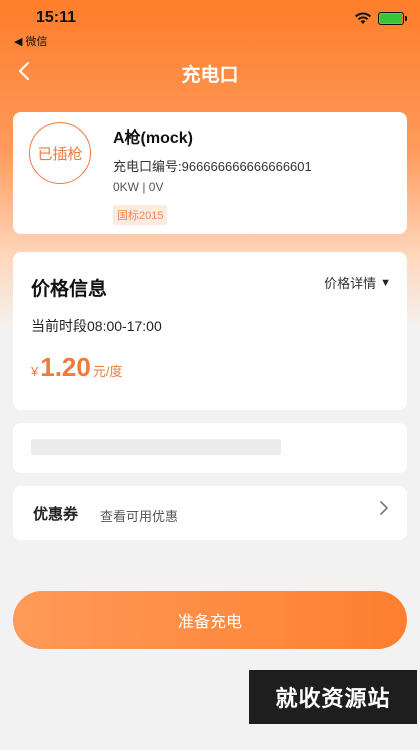 The width and height of the screenshot is (420, 750). I want to click on coupon-row: 优惠券 查看可用优惠, so click(210, 513).